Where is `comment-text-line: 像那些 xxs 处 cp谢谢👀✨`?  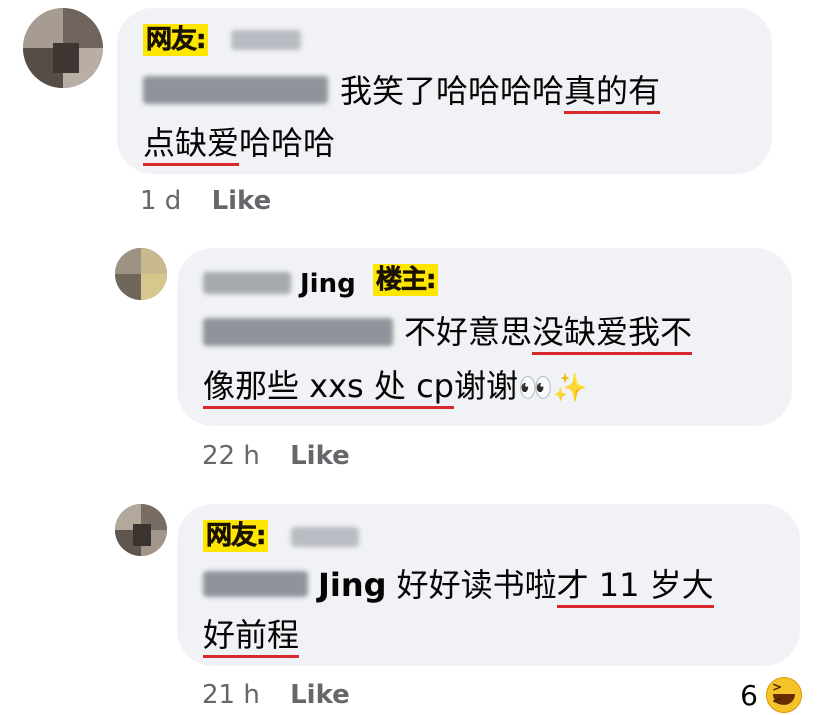 comment-text-line: 像那些 xxs 处 cp谢谢👀✨ is located at coordinates (395, 387).